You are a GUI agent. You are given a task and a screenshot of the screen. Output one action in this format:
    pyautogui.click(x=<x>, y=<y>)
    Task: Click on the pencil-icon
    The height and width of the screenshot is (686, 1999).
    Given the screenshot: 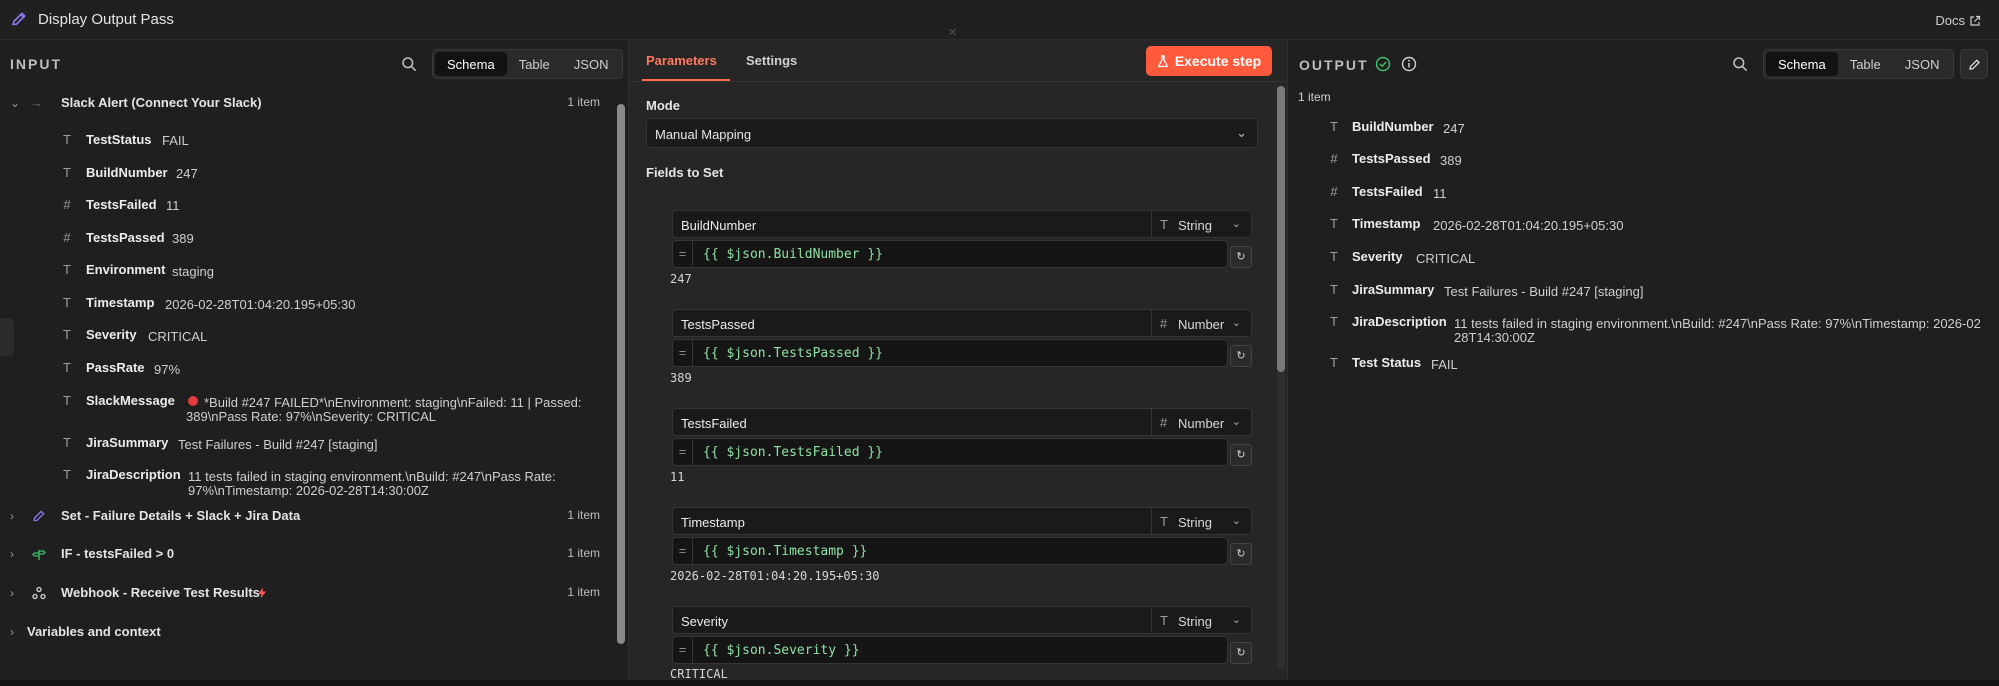 What is the action you would take?
    pyautogui.click(x=1974, y=64)
    